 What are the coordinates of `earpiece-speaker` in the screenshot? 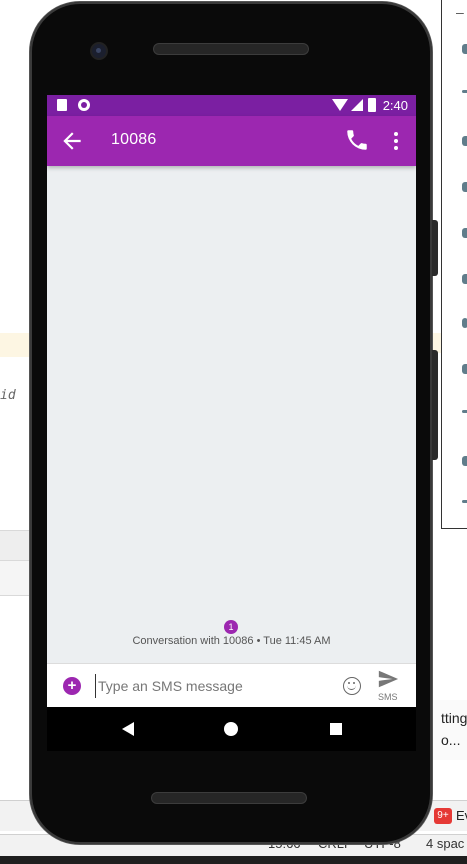 It's located at (231, 49).